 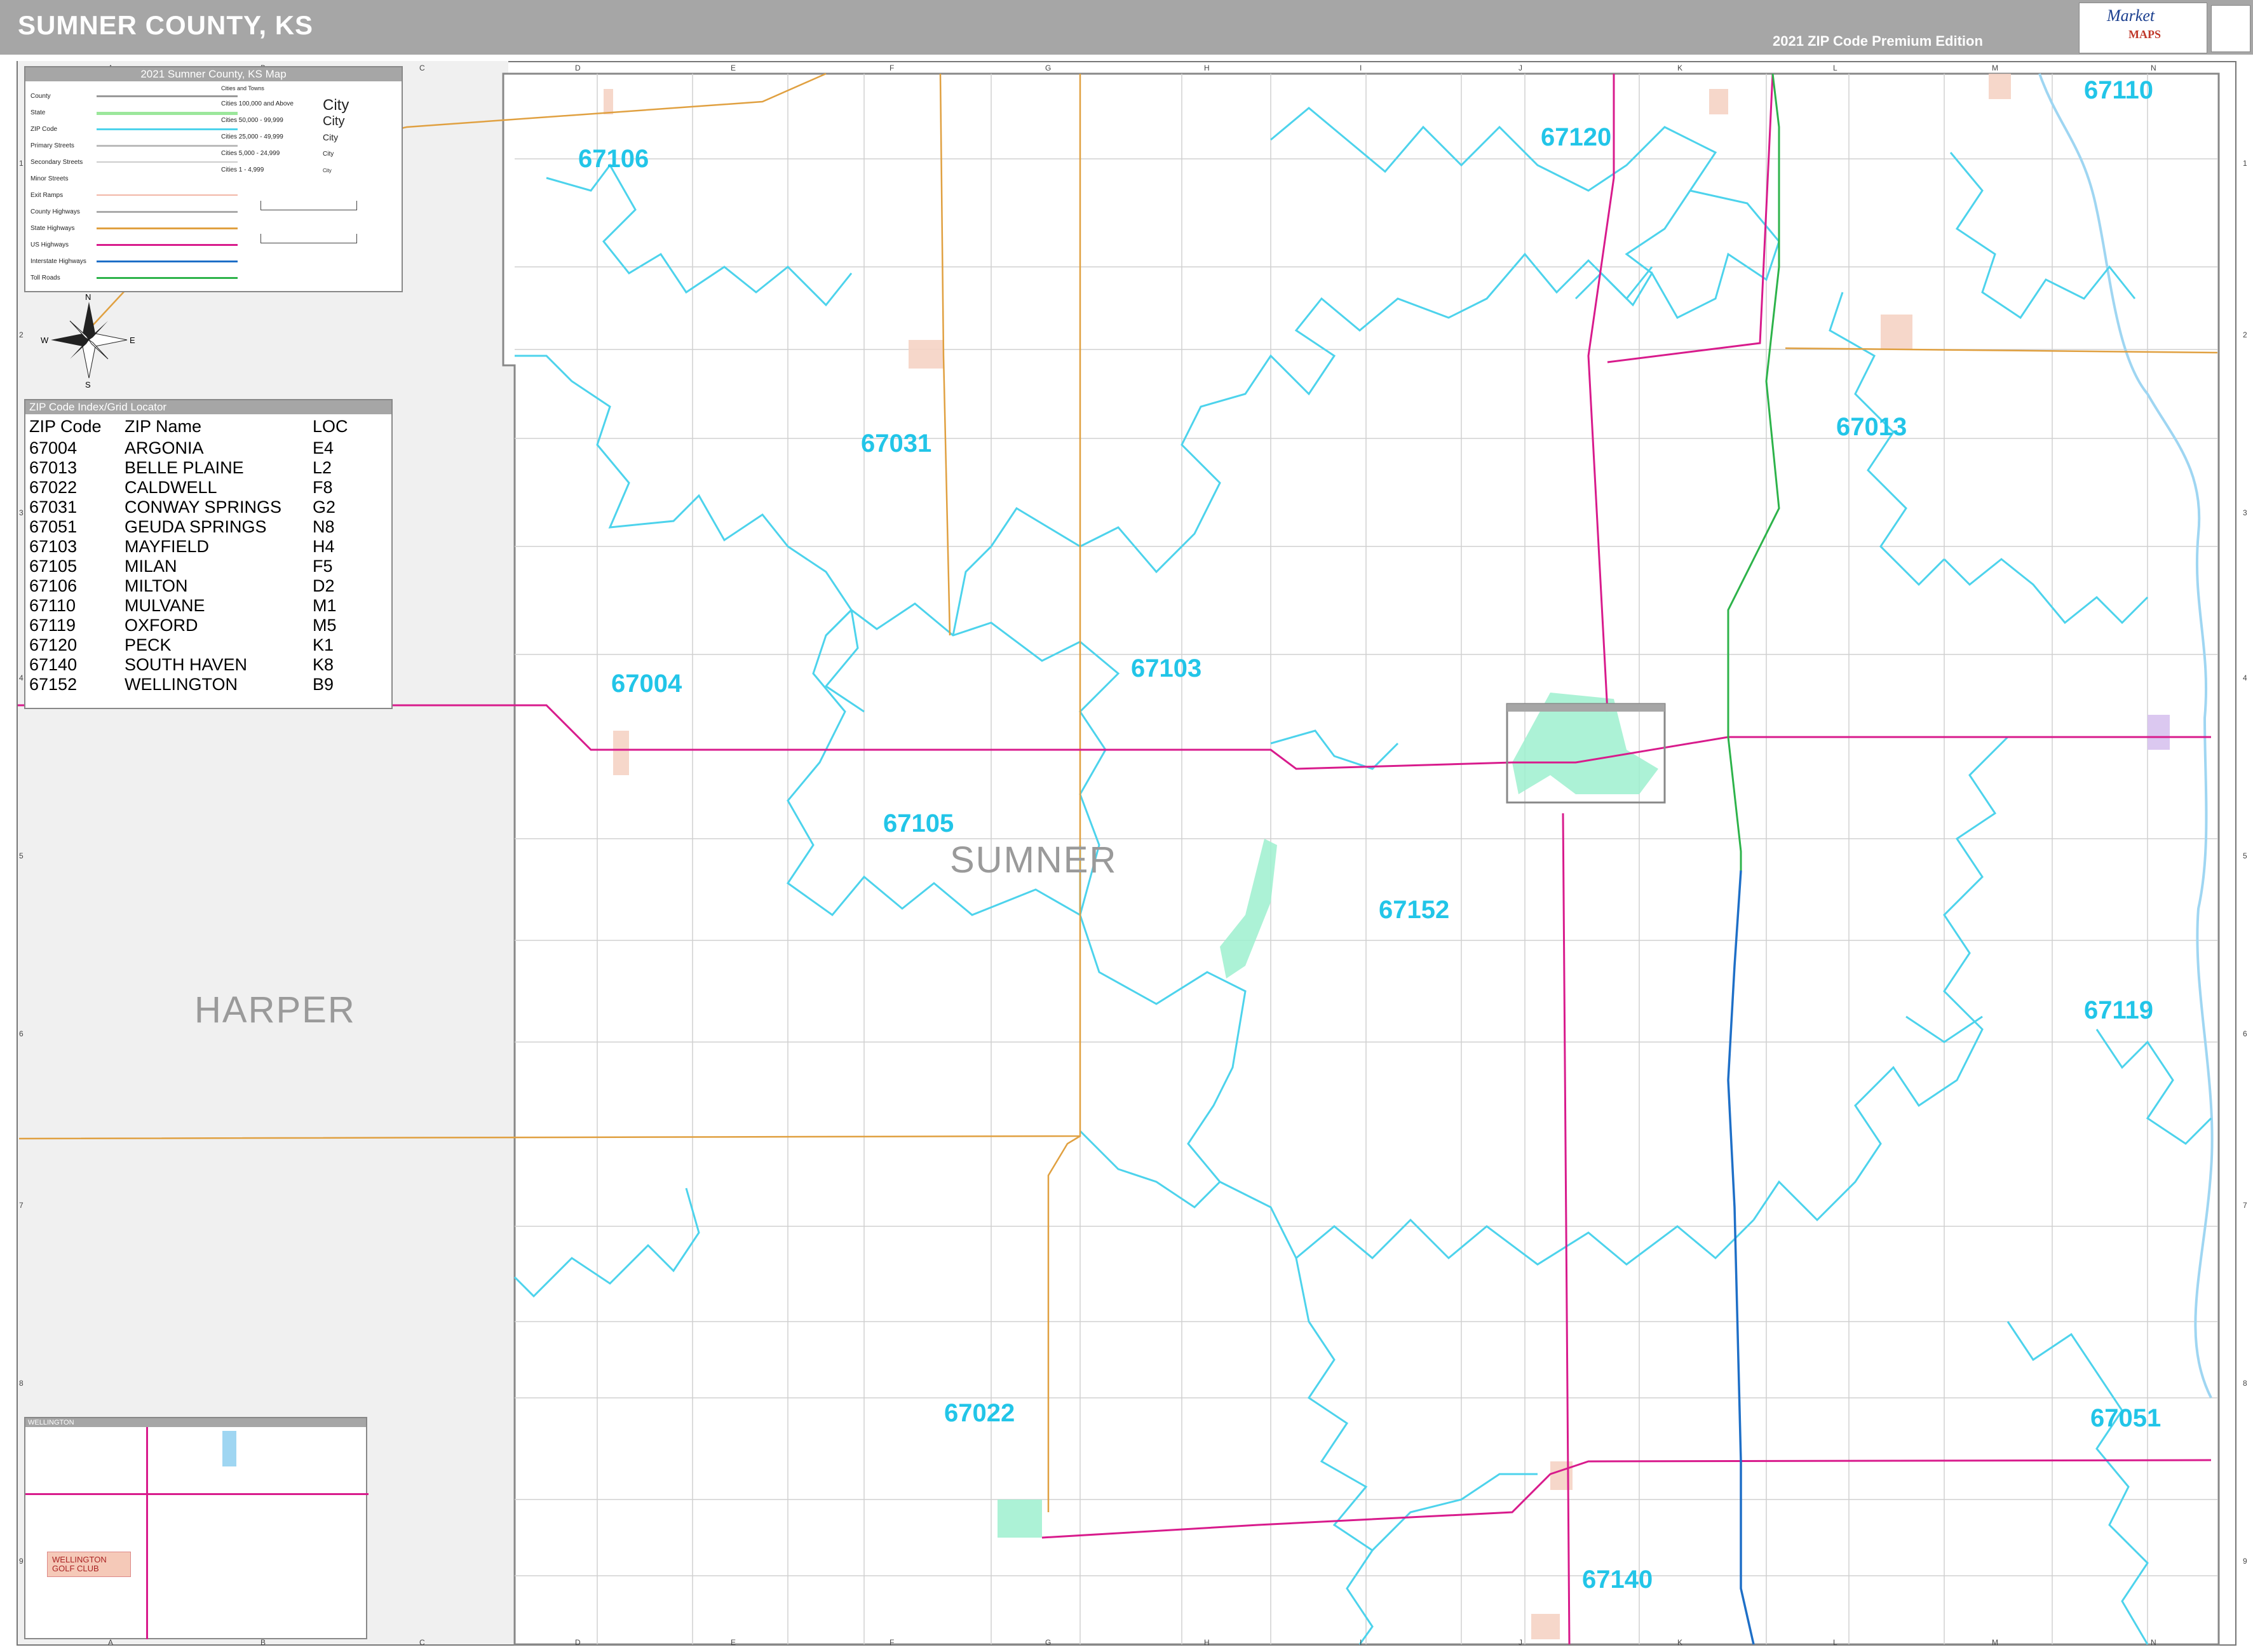 What do you see at coordinates (40, 97) in the screenshot?
I see `legend-row-county: County` at bounding box center [40, 97].